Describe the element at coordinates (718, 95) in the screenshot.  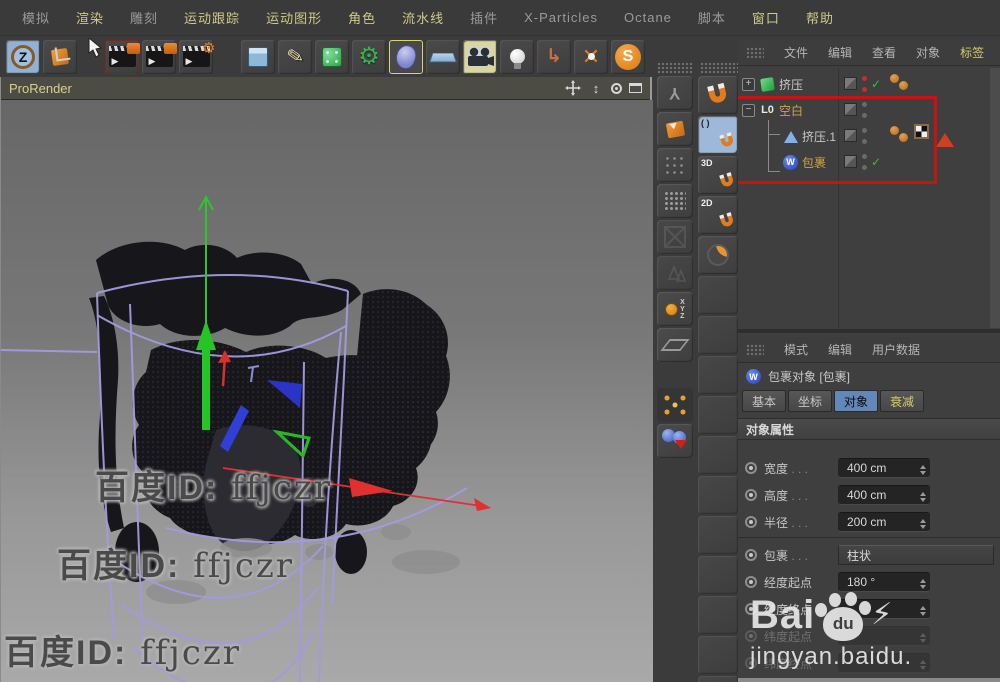
I see `snap-enable-tool` at that location.